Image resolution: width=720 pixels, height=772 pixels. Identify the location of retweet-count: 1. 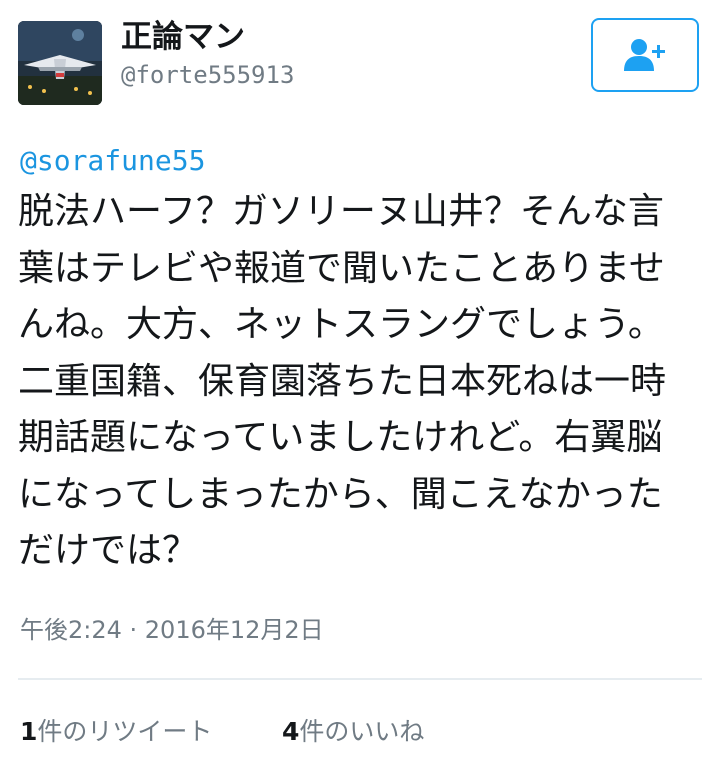
(29, 731).